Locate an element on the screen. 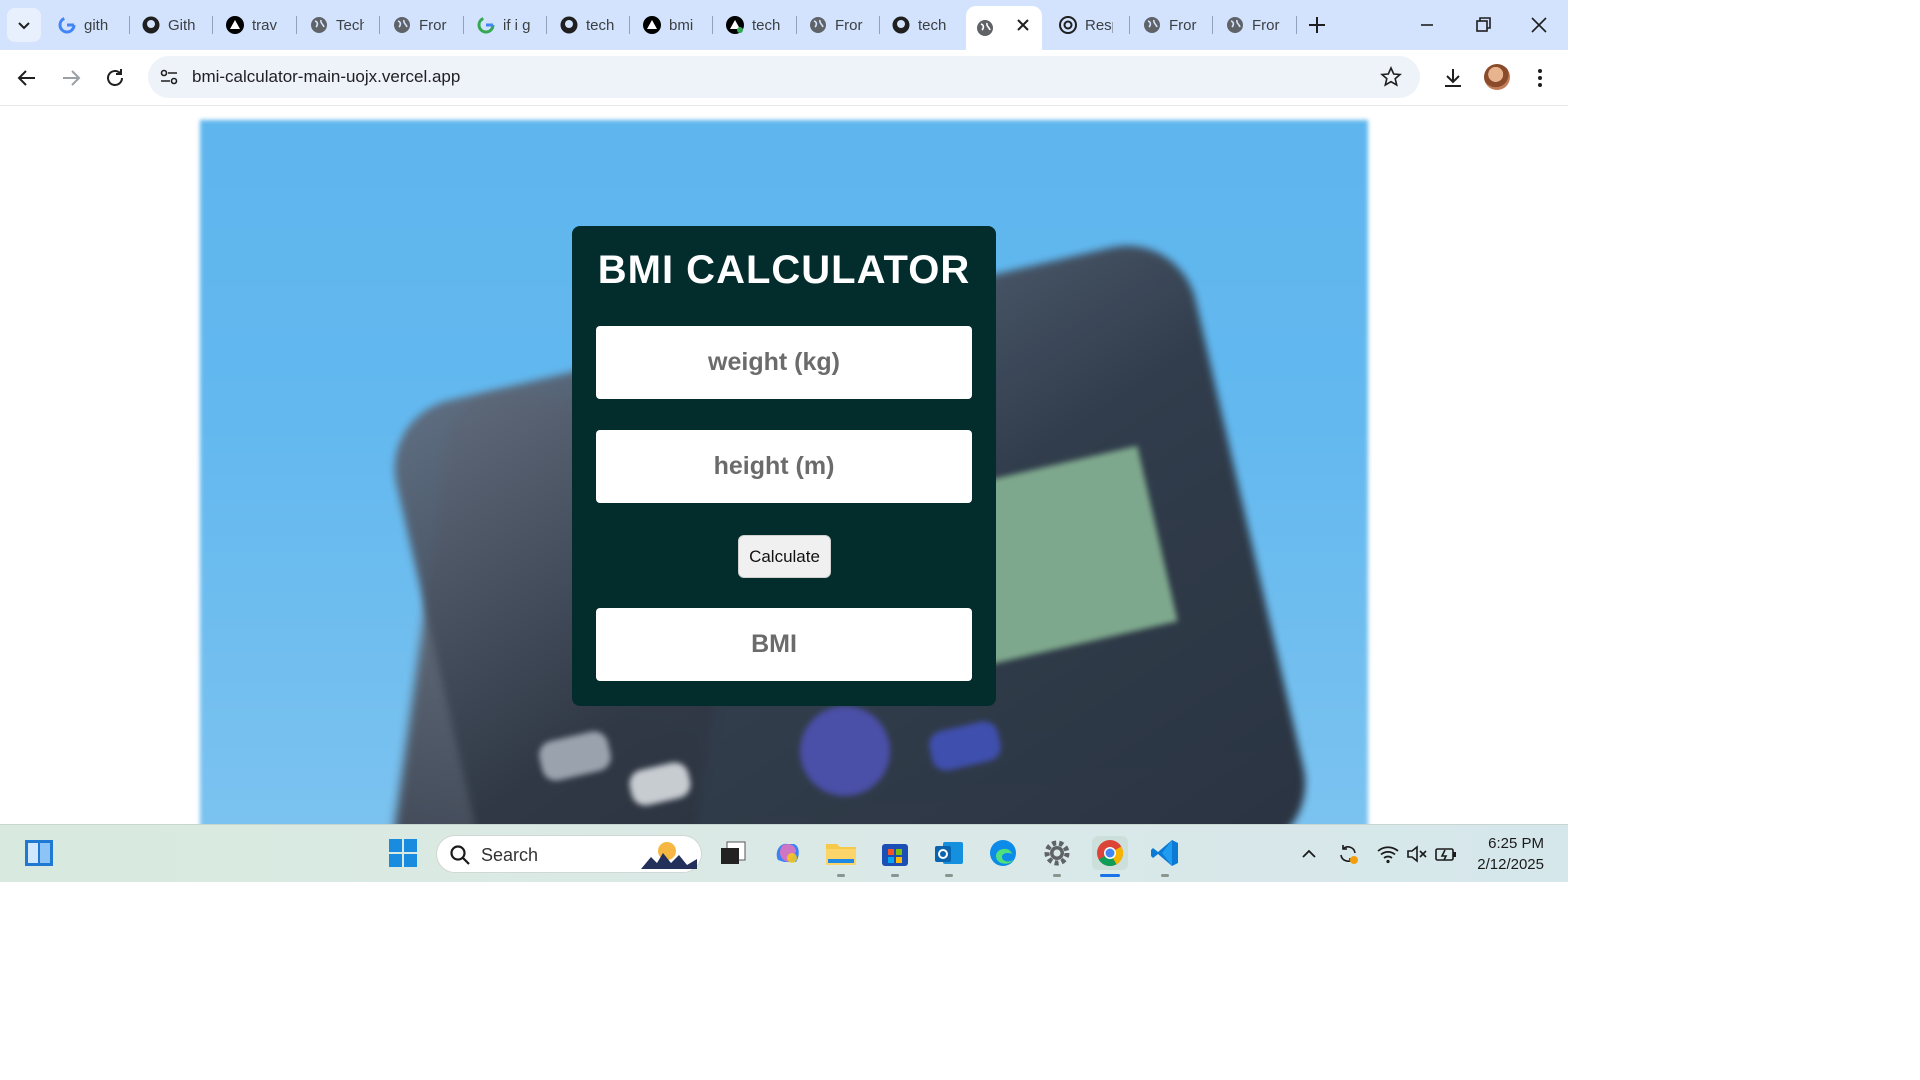 This screenshot has height=1080, width=1920. chrome-button is located at coordinates (1110, 856).